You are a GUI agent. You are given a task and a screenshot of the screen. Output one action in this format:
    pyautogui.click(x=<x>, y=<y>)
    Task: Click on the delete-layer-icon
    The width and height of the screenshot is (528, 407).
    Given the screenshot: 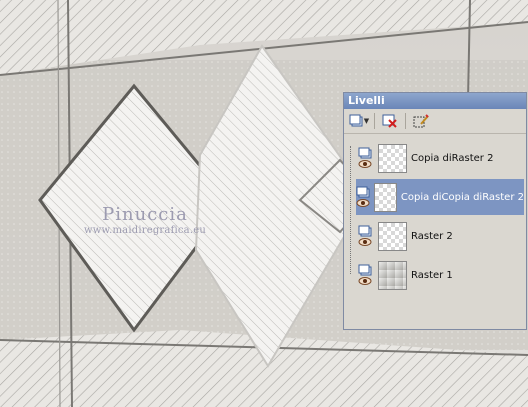 What is the action you would take?
    pyautogui.click(x=389, y=121)
    